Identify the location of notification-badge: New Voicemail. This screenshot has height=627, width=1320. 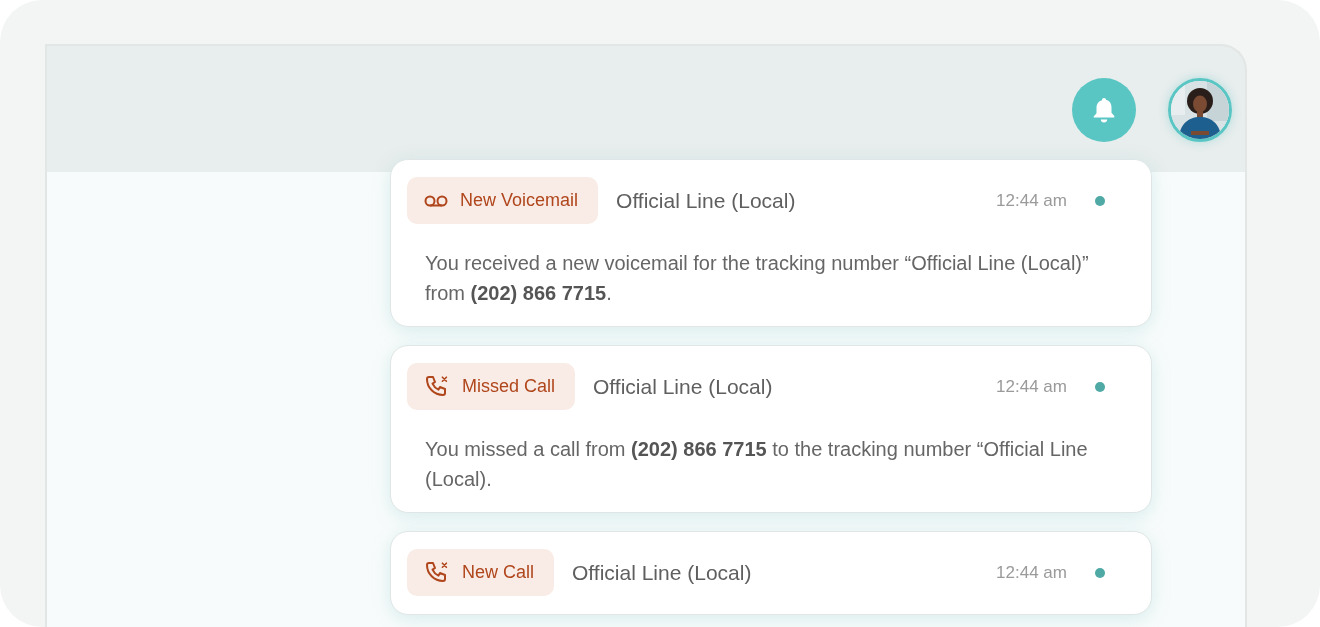
(503, 200).